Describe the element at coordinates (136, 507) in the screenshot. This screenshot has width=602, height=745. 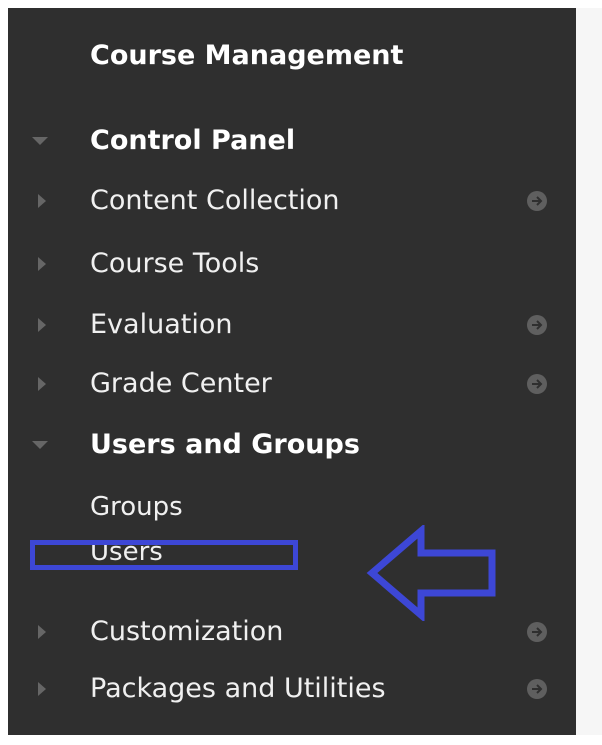
I see `submenu-item-groups: Groups` at that location.